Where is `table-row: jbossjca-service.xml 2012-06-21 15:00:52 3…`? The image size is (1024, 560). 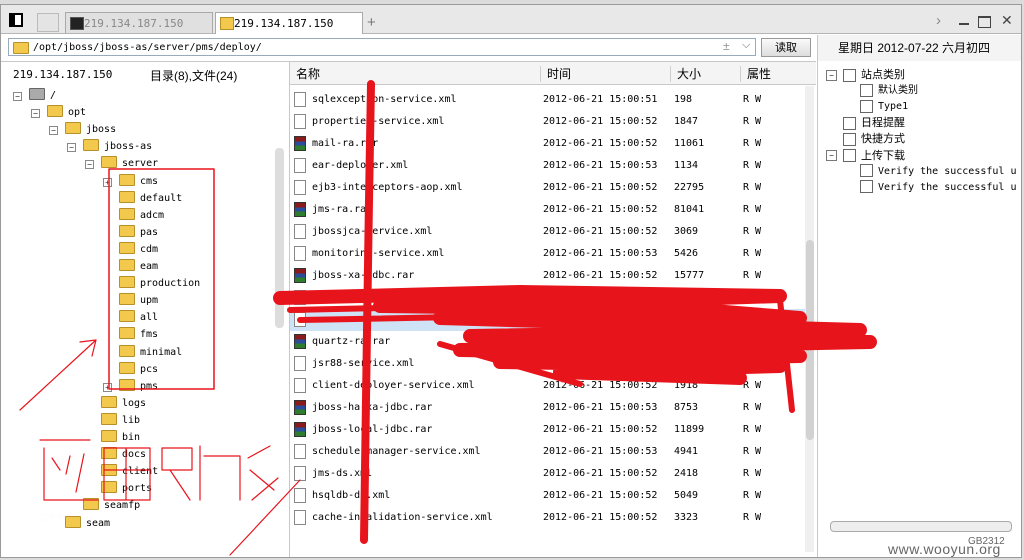
table-row: jbossjca-service.xml 2012-06-21 15:00:52 3… is located at coordinates (547, 232).